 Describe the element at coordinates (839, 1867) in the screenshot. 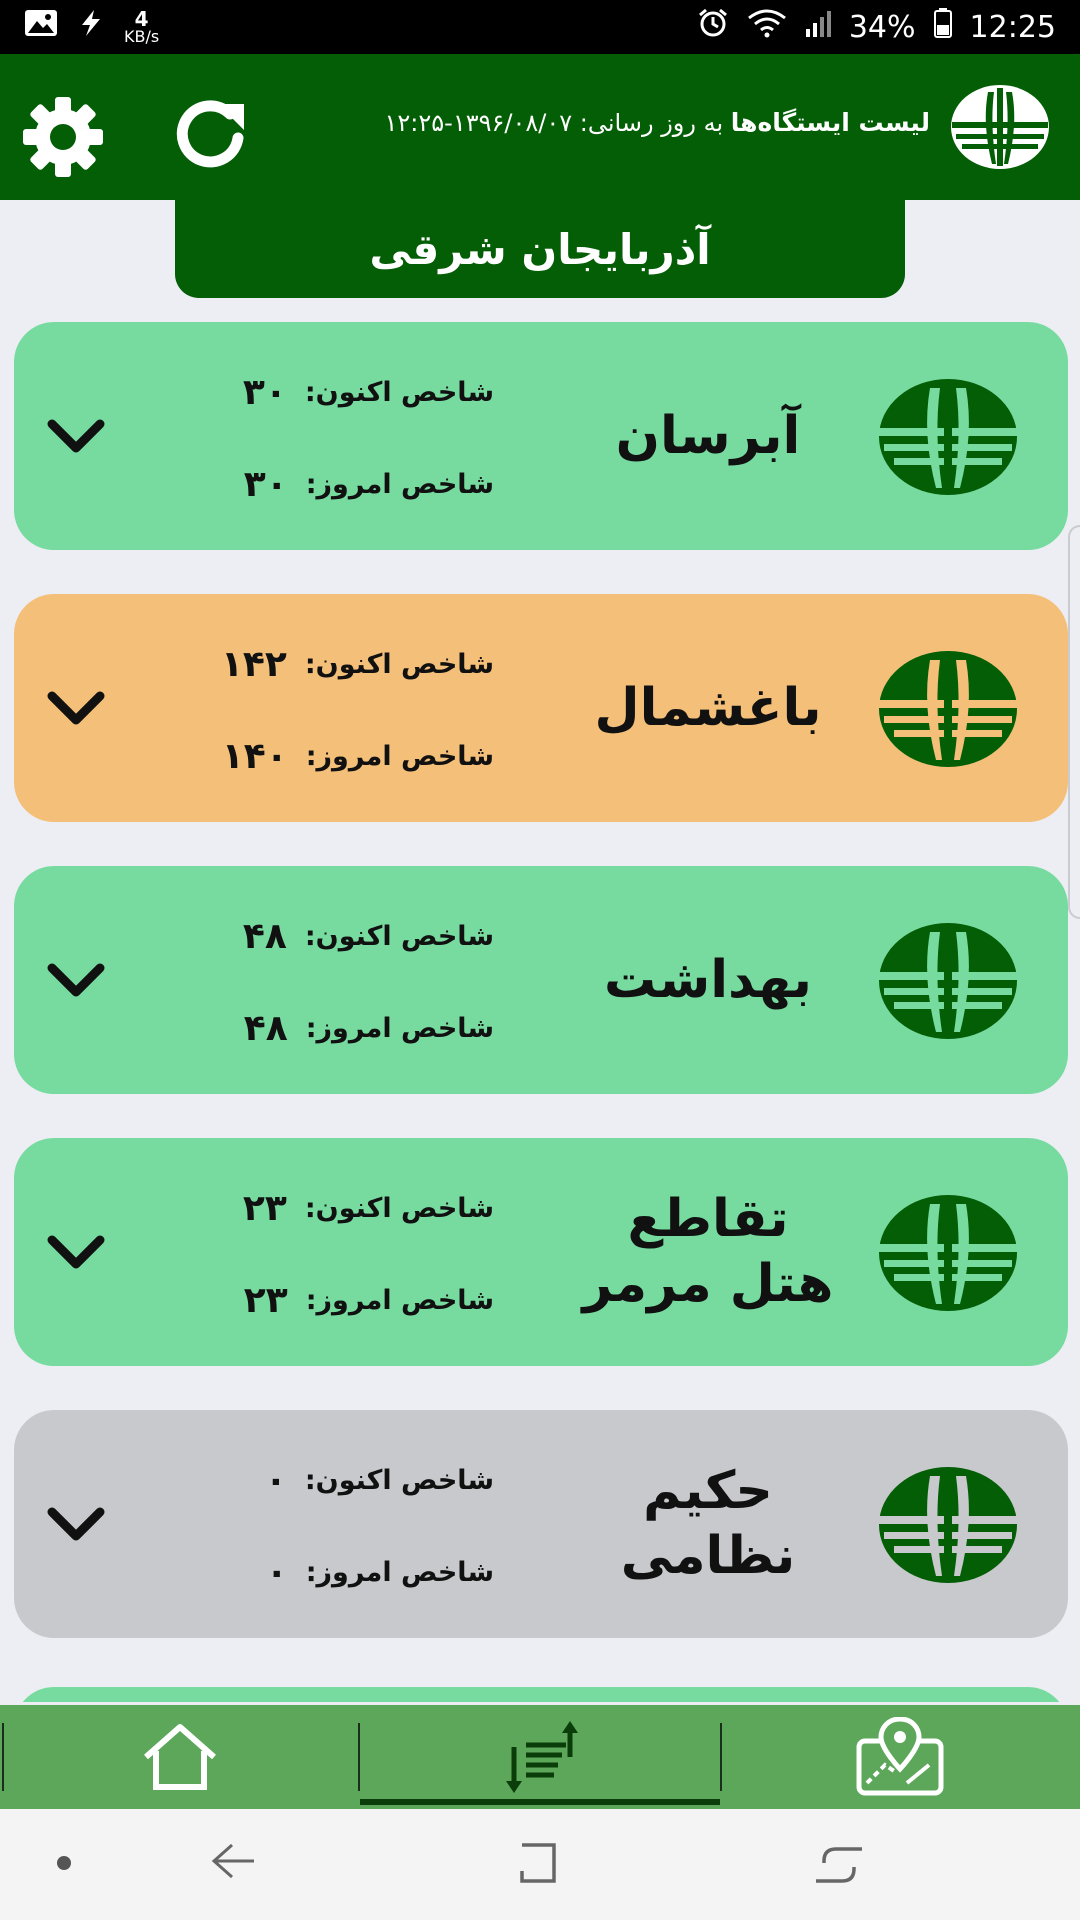

I see `home-gesture-icon` at that location.